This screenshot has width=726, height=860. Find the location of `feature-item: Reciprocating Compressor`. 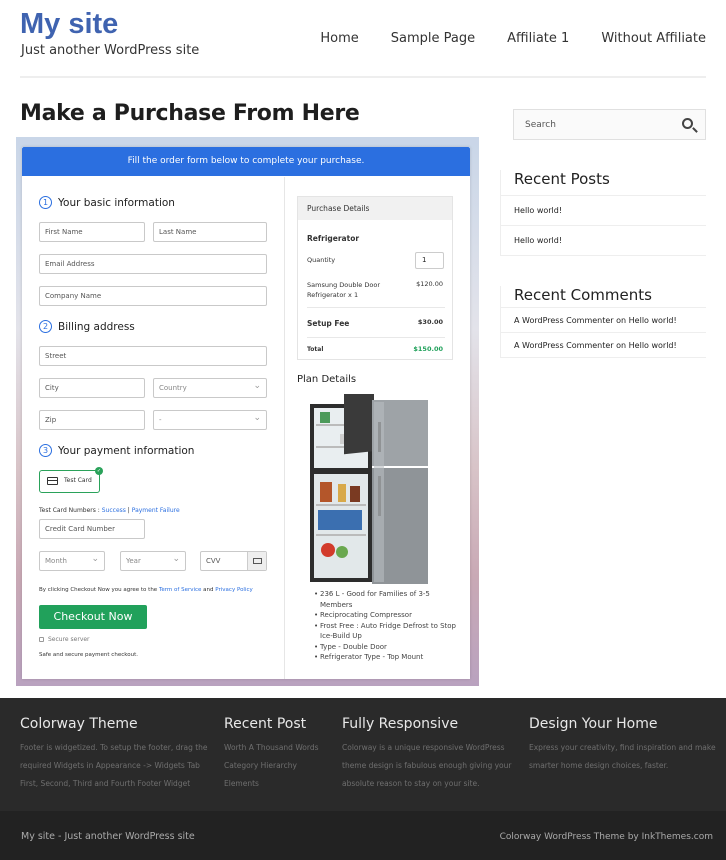

feature-item: Reciprocating Compressor is located at coordinates (389, 615).